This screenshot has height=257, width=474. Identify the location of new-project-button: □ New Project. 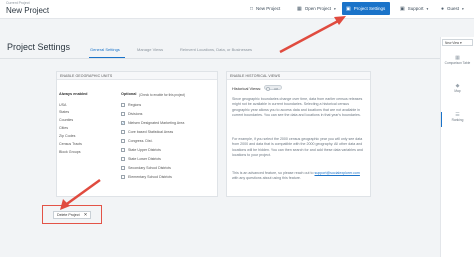
(265, 8).